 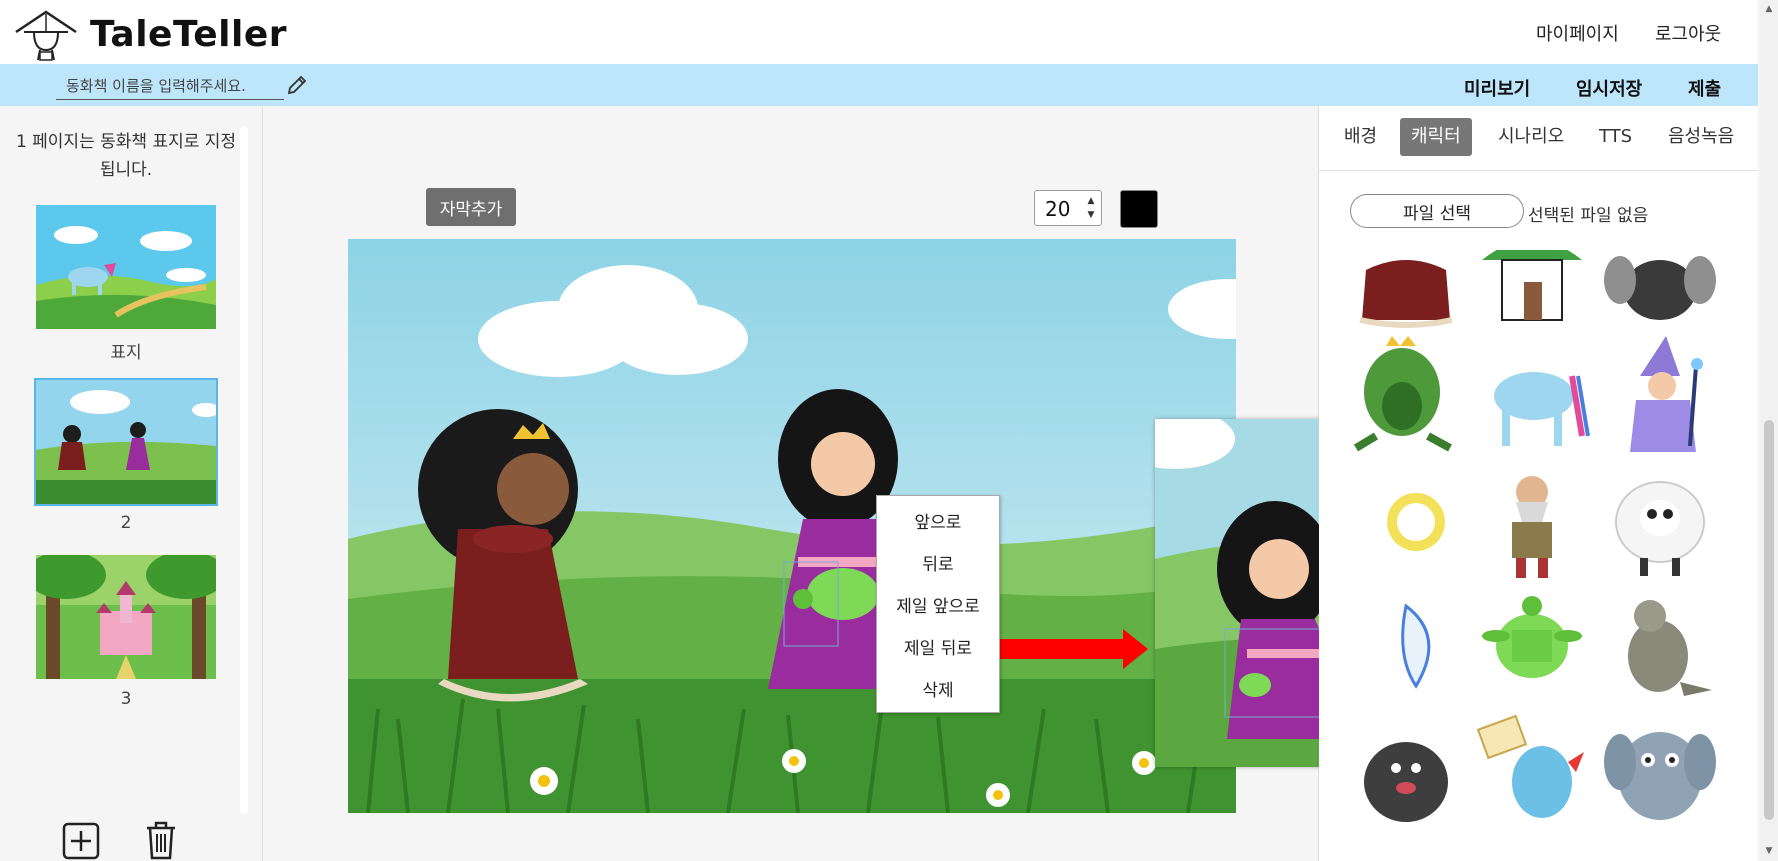 I want to click on temp-save-button: 임시저장, so click(x=1609, y=88).